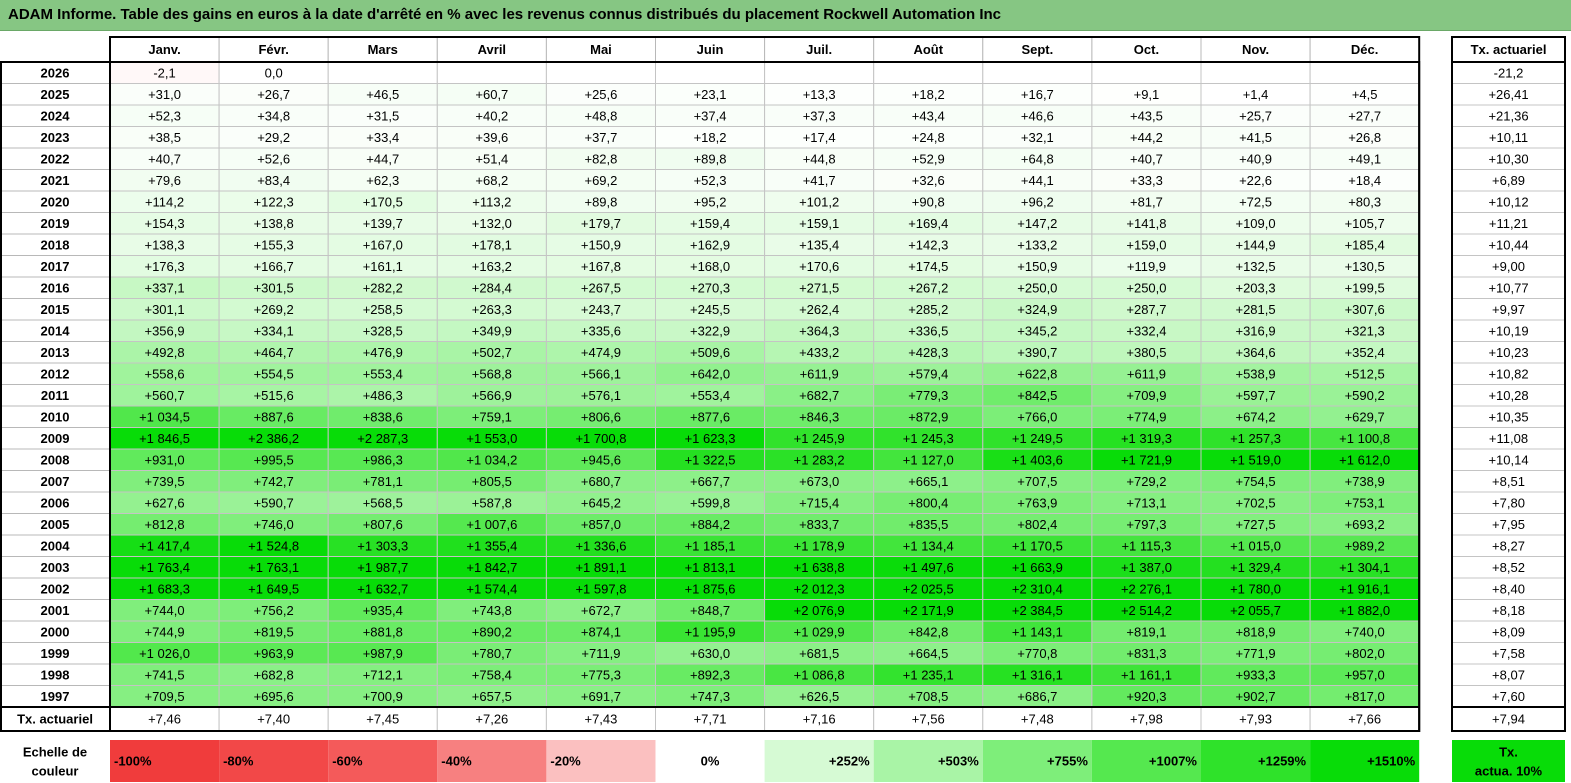 The width and height of the screenshot is (1571, 783). What do you see at coordinates (928, 223) in the screenshot?
I see `cell-value: +169,4` at bounding box center [928, 223].